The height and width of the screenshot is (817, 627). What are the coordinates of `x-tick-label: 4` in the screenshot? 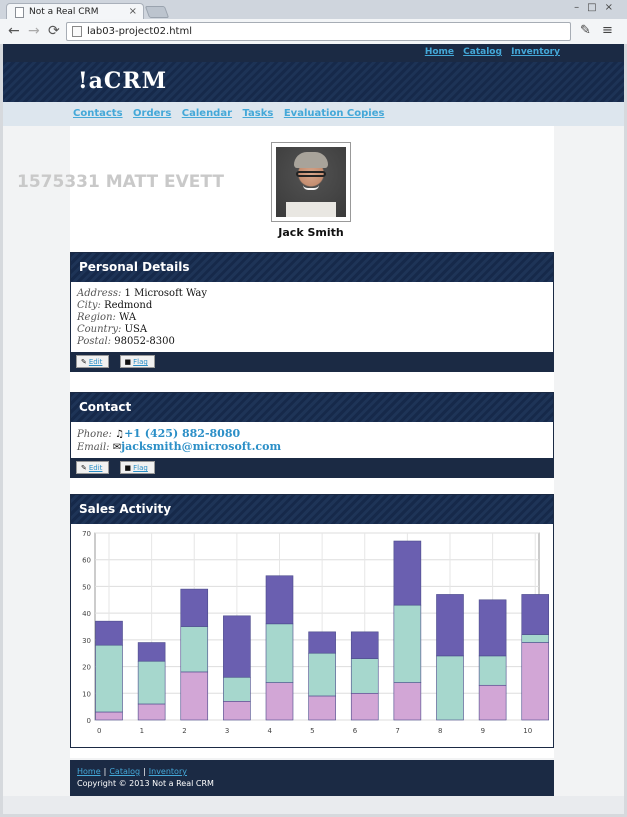 It's located at (269, 731).